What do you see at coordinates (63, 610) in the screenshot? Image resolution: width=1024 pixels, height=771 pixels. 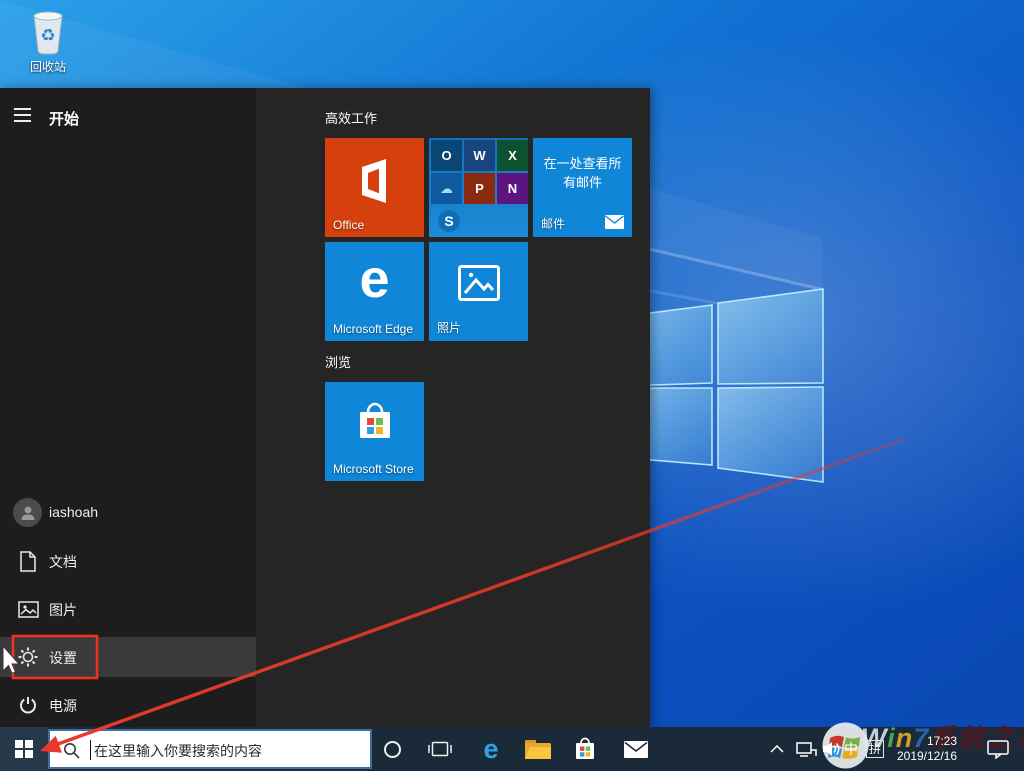 I see `pictures-label: 图片` at bounding box center [63, 610].